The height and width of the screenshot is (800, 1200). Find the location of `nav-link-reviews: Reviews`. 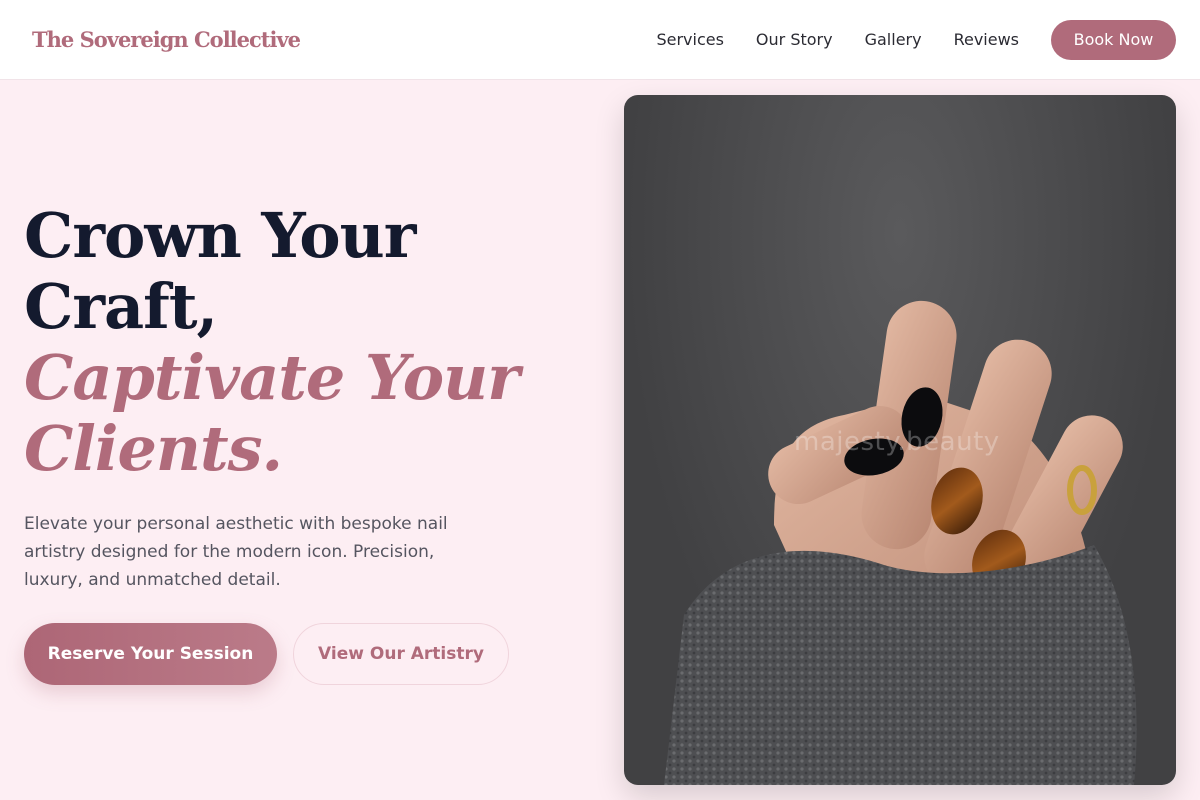

nav-link-reviews: Reviews is located at coordinates (986, 39).